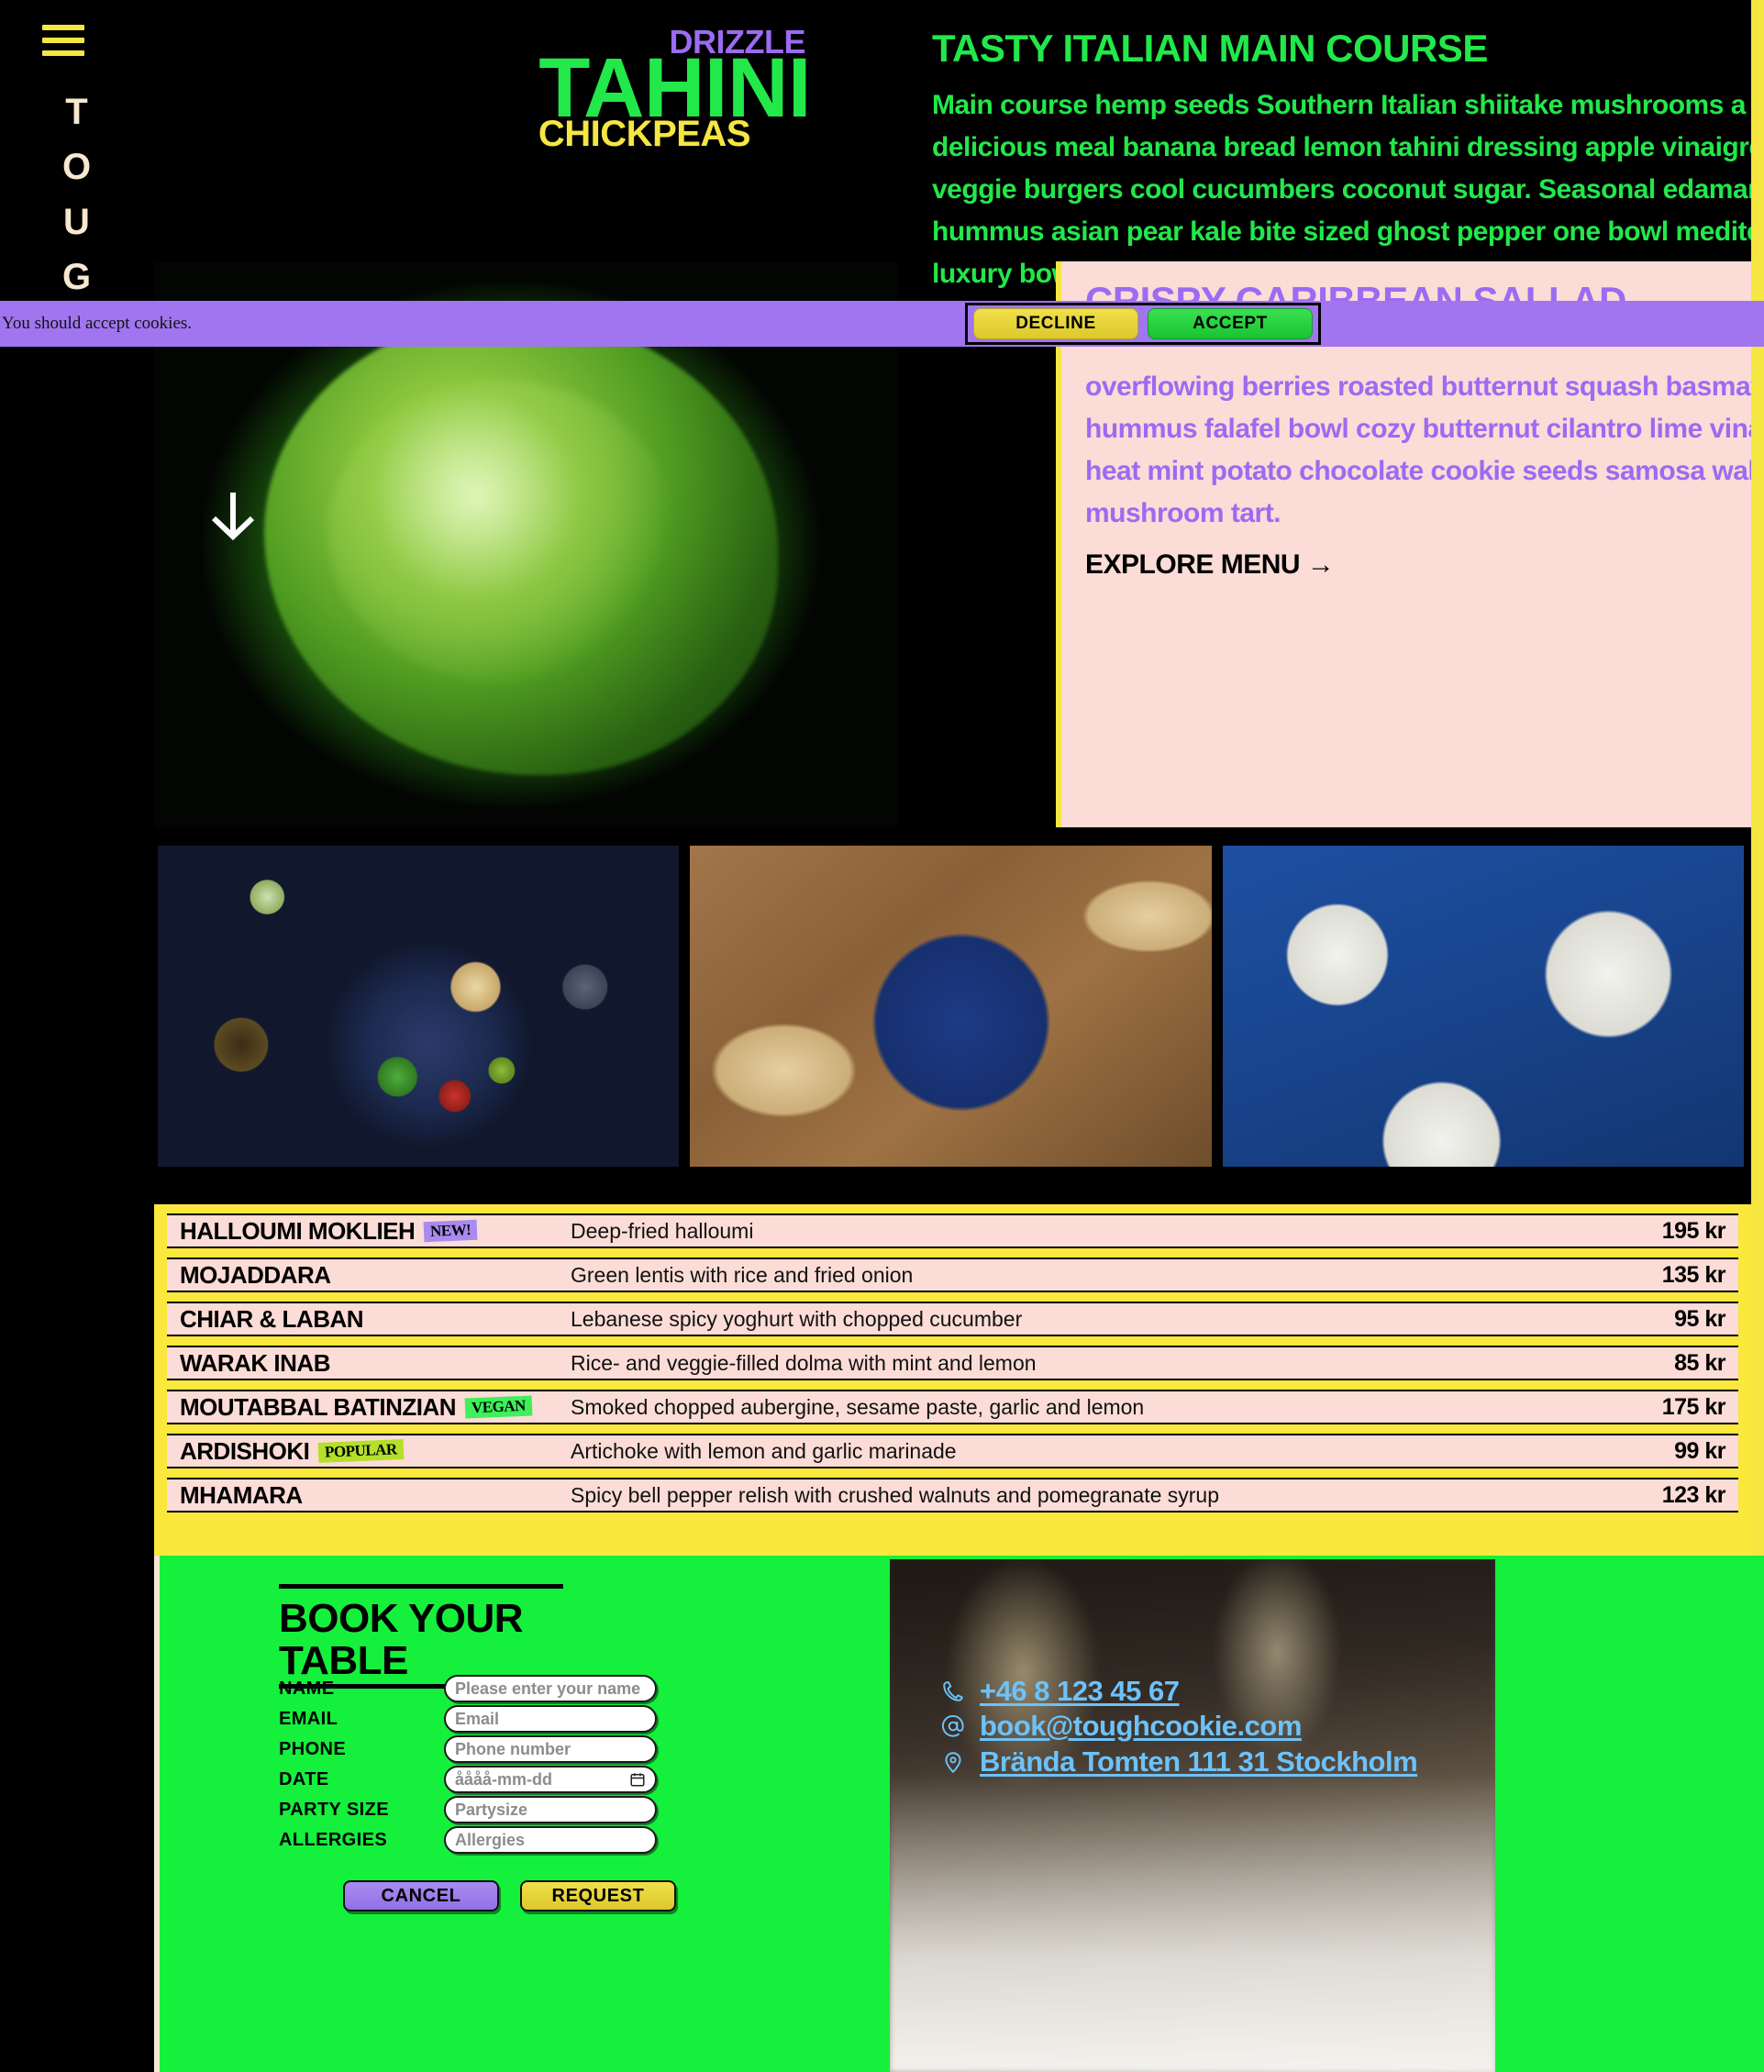 This screenshot has width=1764, height=2072. Describe the element at coordinates (77, 194) in the screenshot. I see `vertical-brand-word: T O U G` at that location.